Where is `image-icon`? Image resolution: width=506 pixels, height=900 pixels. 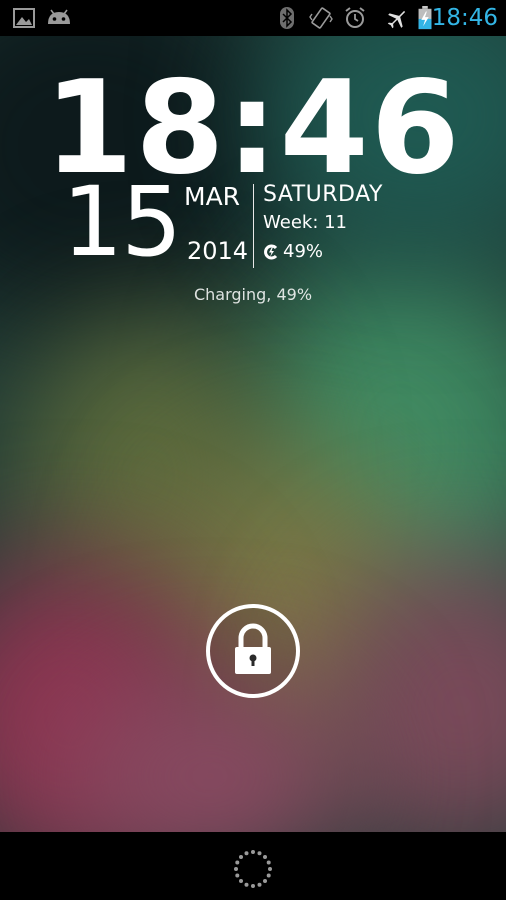 image-icon is located at coordinates (24, 18).